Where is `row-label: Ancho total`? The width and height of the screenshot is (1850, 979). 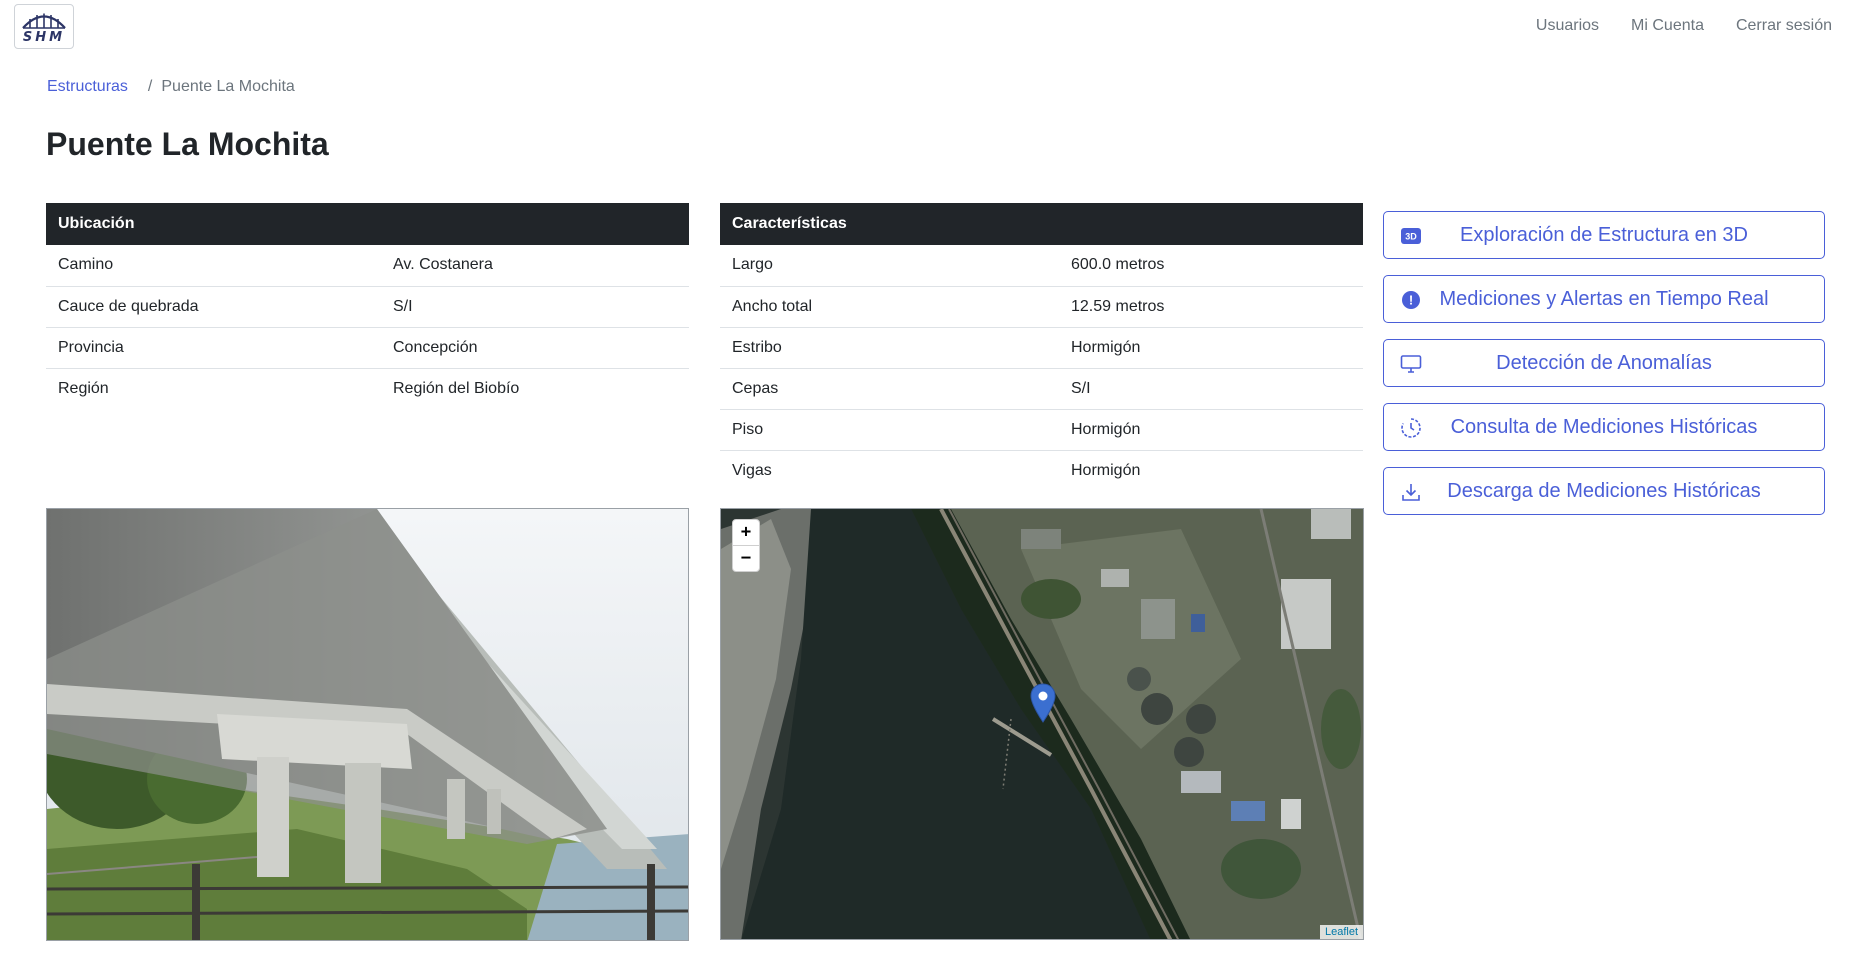
row-label: Ancho total is located at coordinates (889, 307).